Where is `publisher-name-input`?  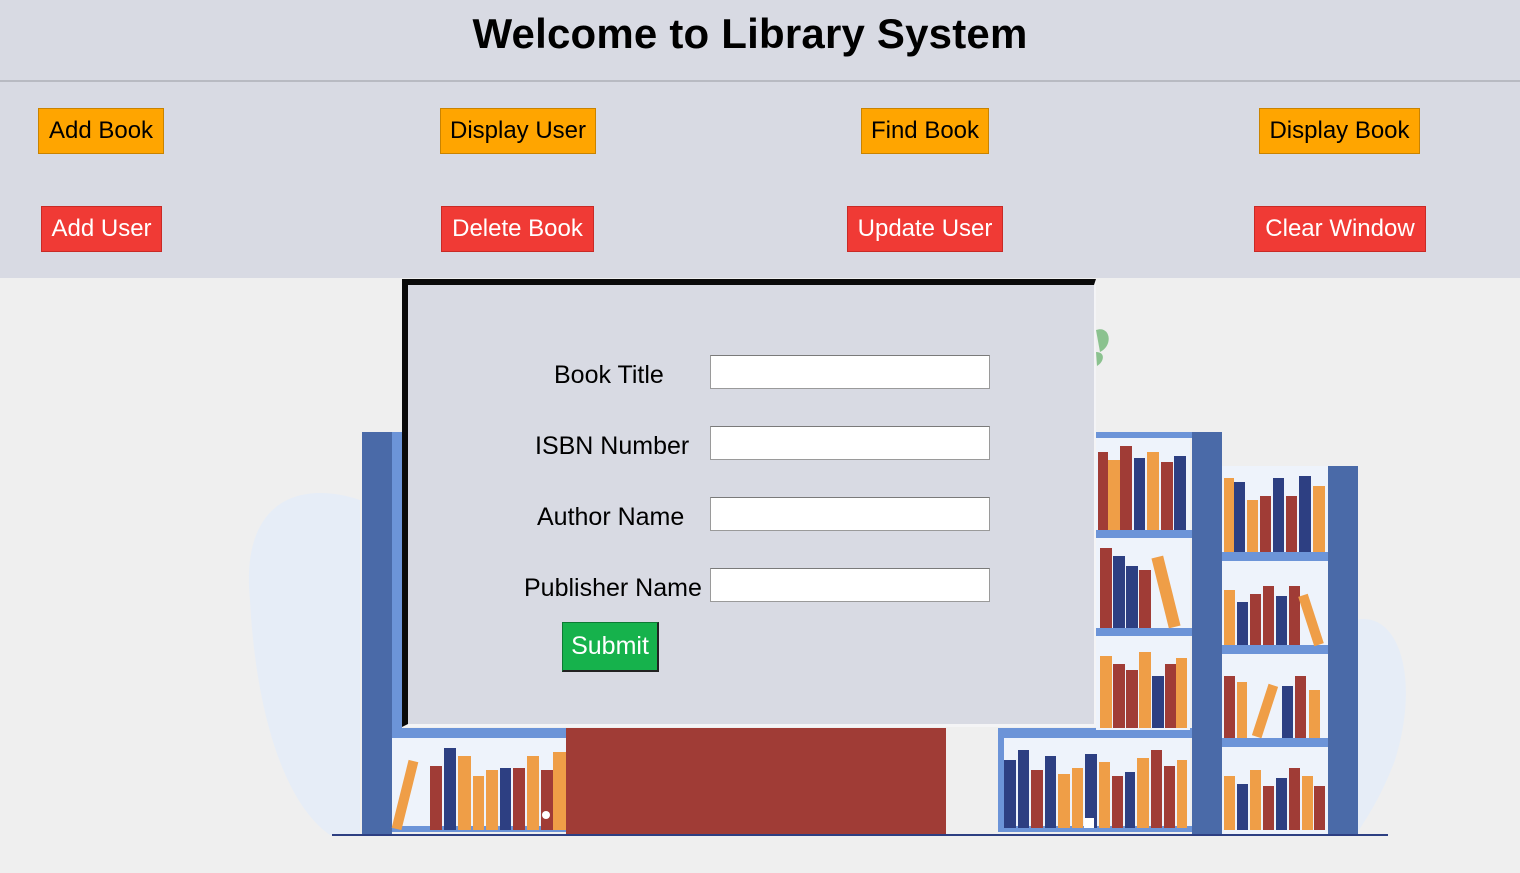
publisher-name-input is located at coordinates (850, 585).